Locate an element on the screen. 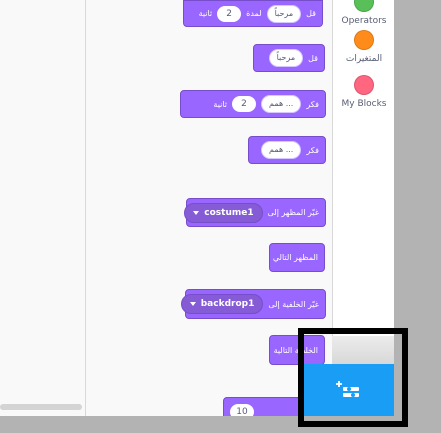 The height and width of the screenshot is (433, 441). say-block: مرحباً قل is located at coordinates (289, 58).